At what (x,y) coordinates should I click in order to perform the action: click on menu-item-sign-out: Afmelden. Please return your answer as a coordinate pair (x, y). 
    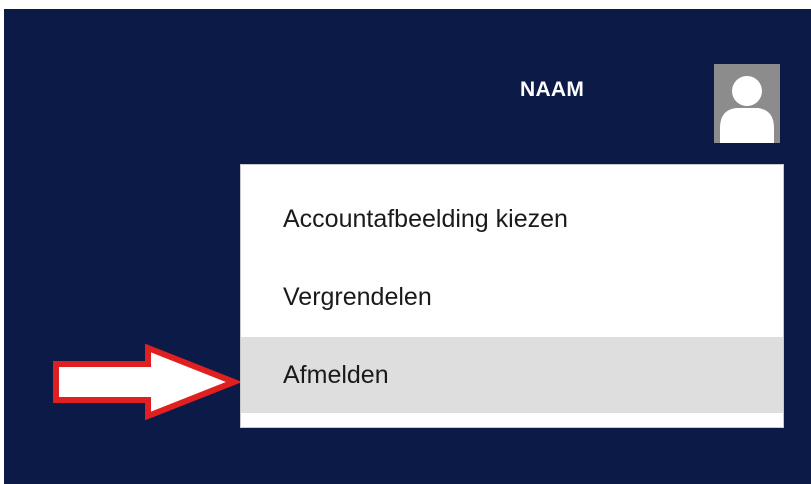
    Looking at the image, I should click on (512, 375).